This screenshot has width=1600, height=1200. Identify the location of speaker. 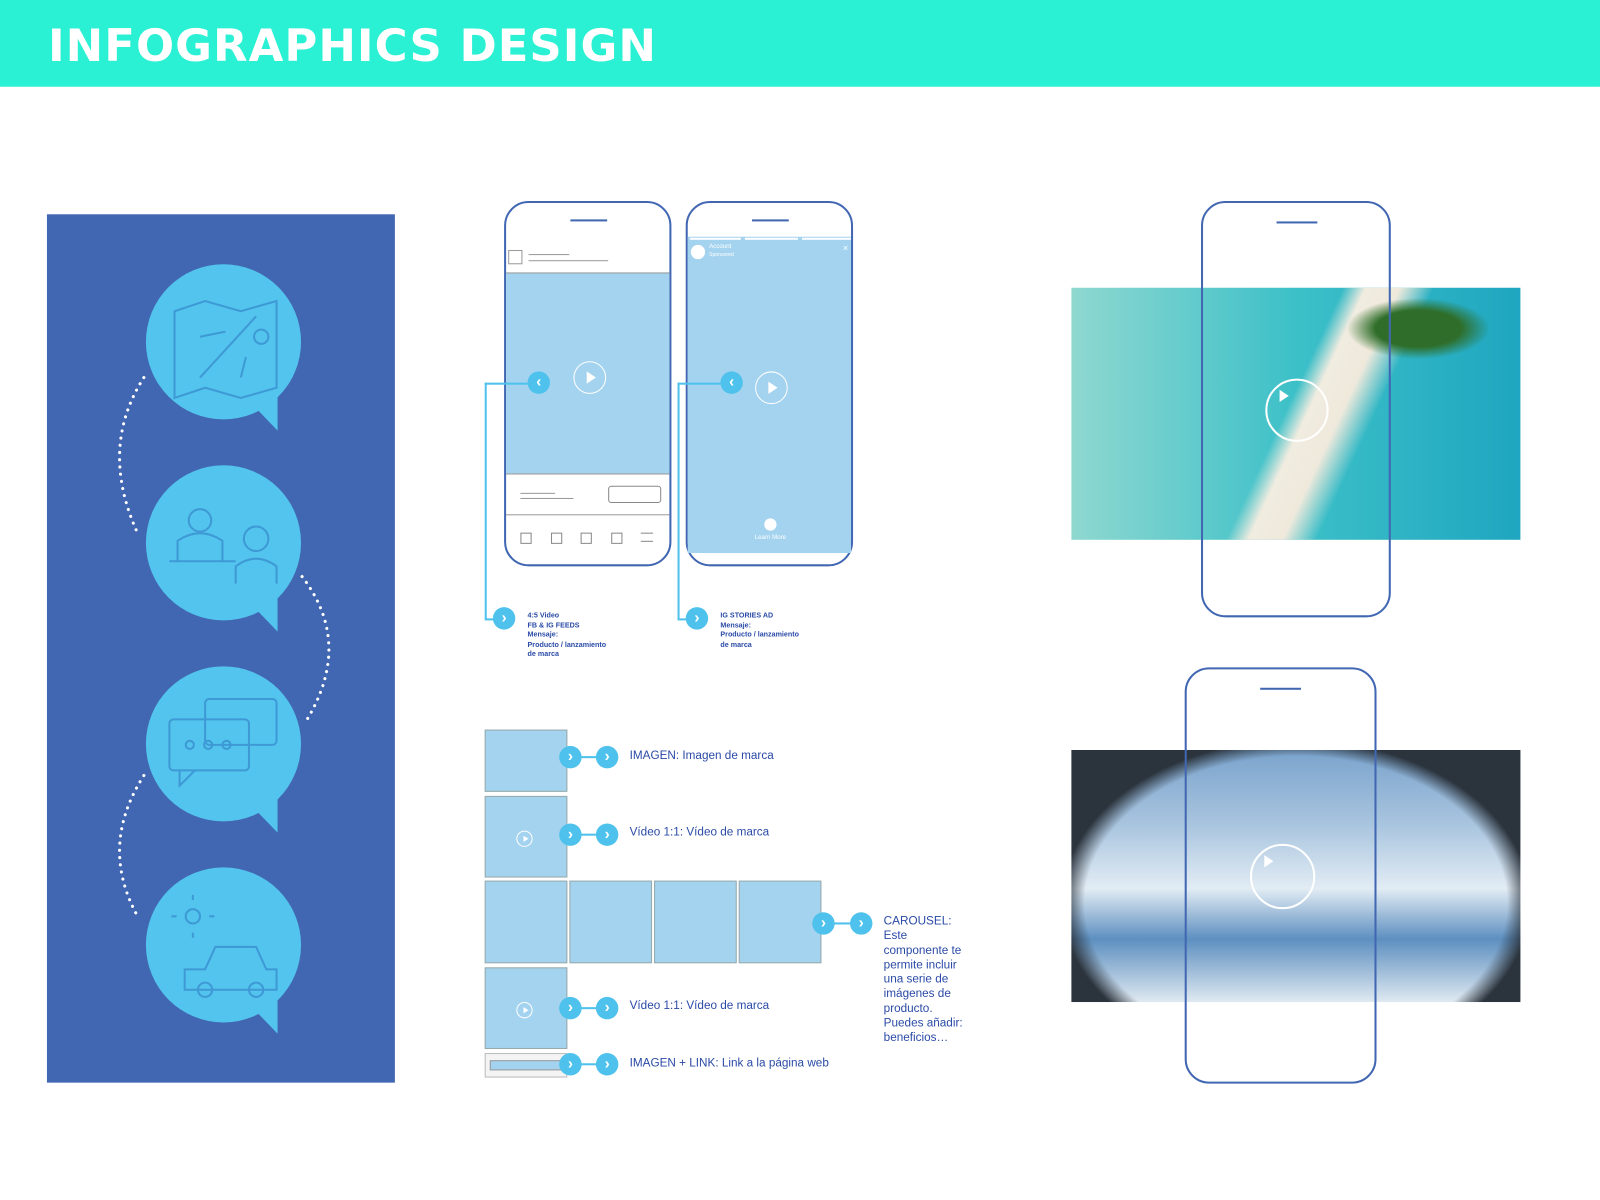
(589, 220).